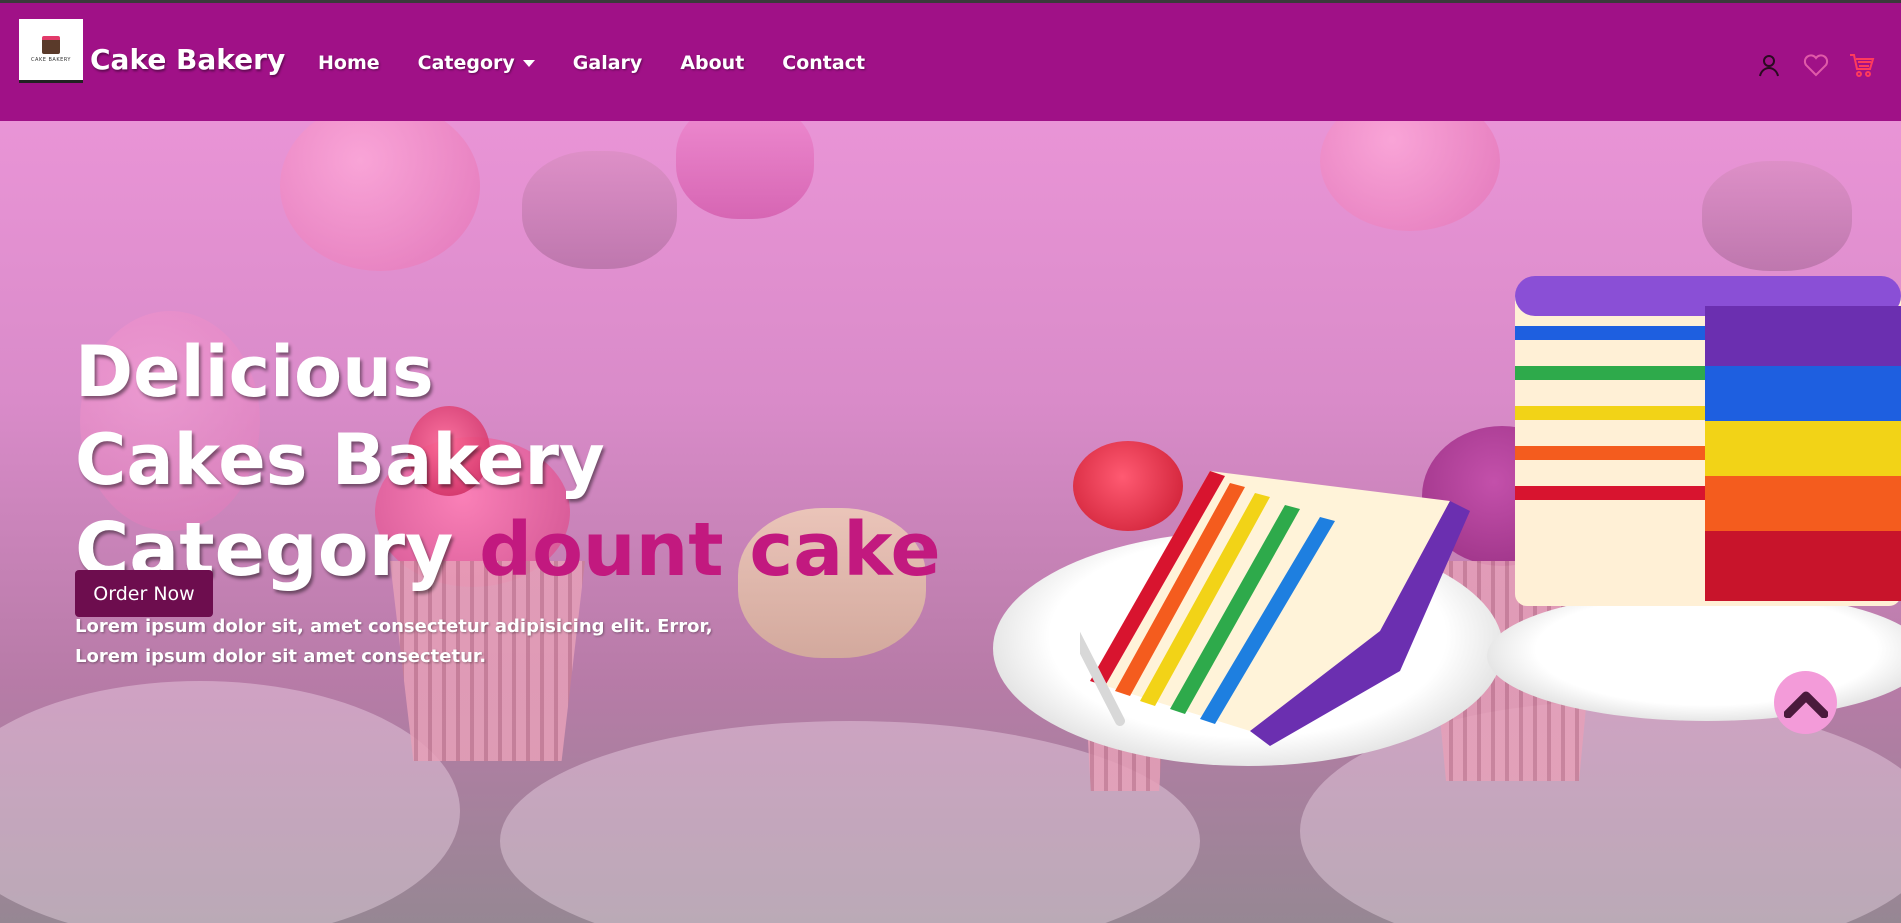 The width and height of the screenshot is (1901, 923). Describe the element at coordinates (187, 59) in the screenshot. I see `brand-name: Cake Bakery` at that location.